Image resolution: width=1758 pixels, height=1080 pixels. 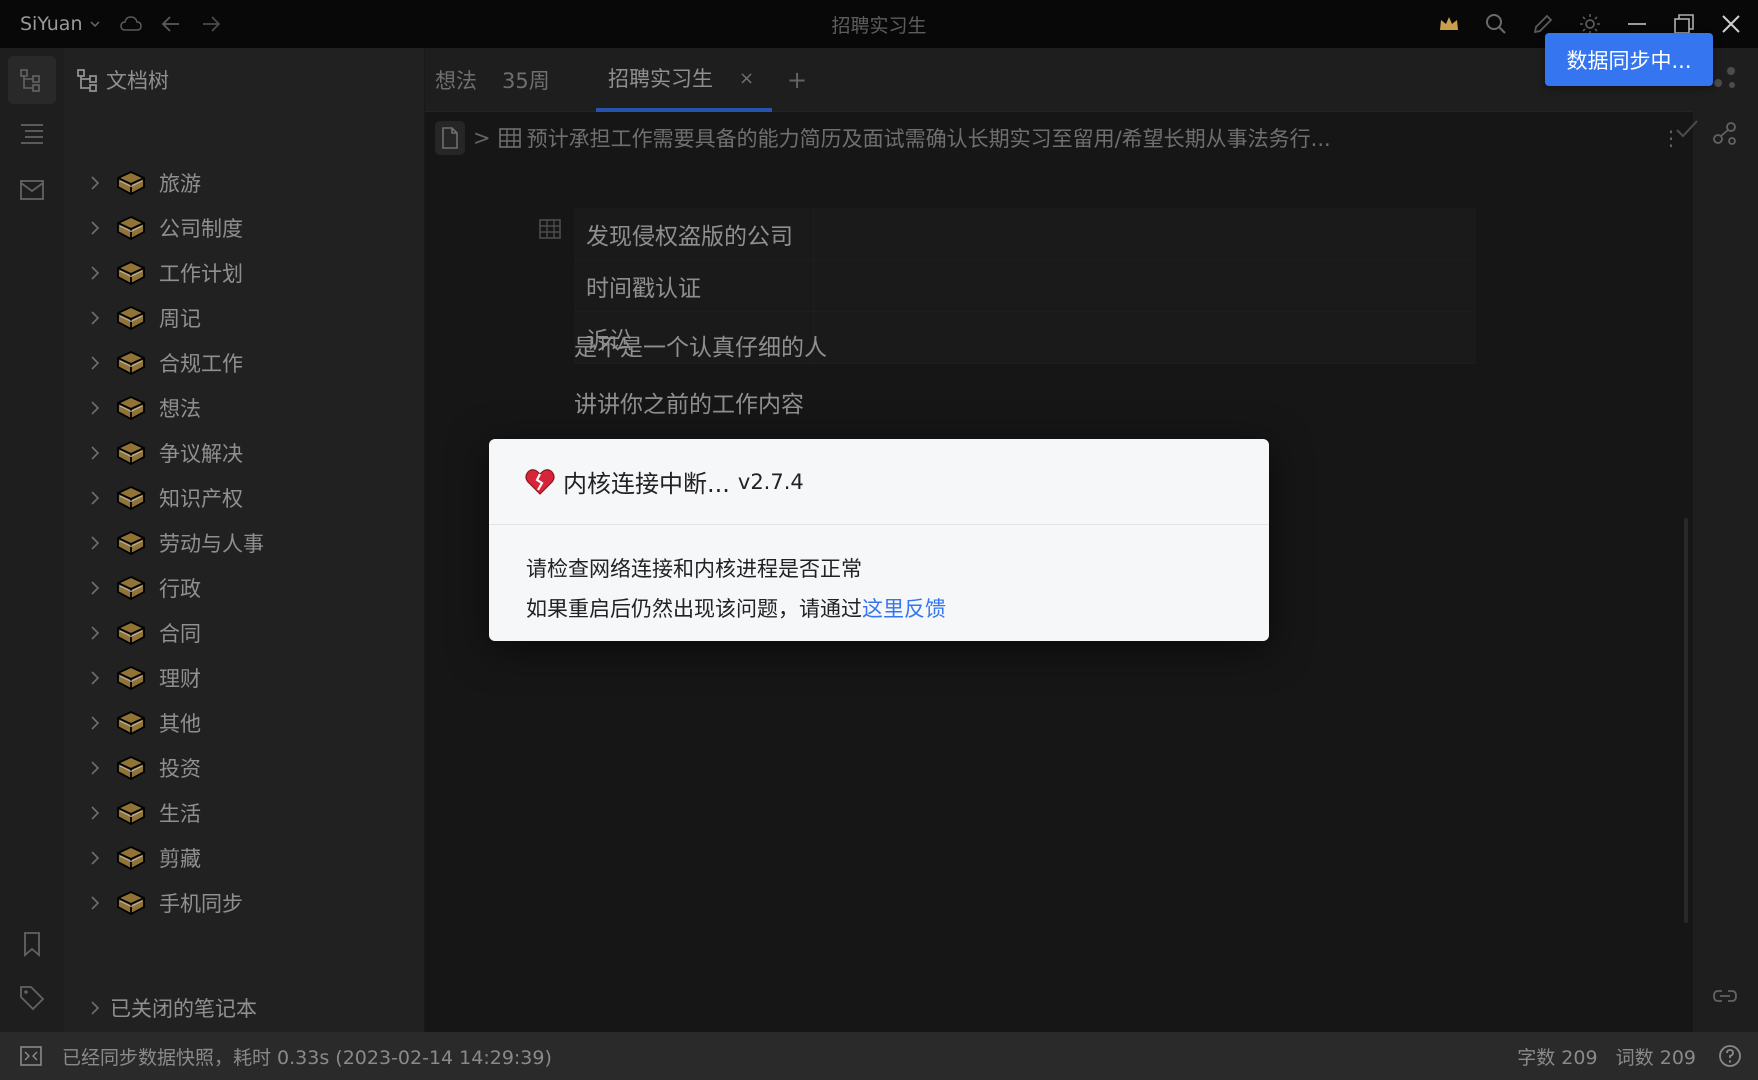 I want to click on forward-icon, so click(x=211, y=24).